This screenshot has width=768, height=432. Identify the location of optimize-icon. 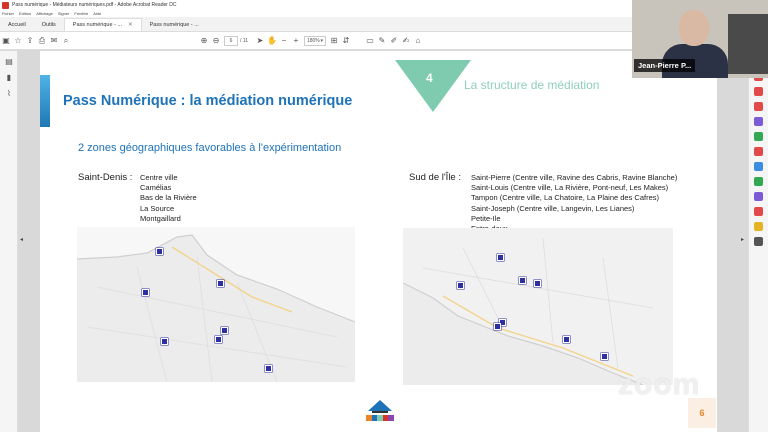
(758, 181).